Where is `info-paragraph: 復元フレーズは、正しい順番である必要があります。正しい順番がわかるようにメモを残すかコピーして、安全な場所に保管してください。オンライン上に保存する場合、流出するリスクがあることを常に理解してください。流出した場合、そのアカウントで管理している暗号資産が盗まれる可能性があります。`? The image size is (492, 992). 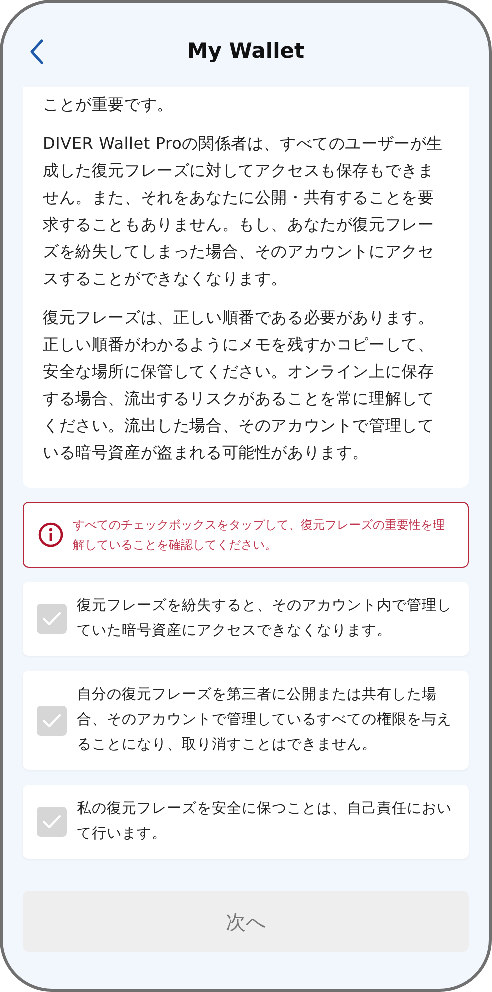 info-paragraph: 復元フレーズは、正しい順番である必要があります。正しい順番がわかるようにメモを残すかコピーして、安全な場所に保管してください。オンライン上に保存する場合、流出するリスクがあることを常に理解してください。流出した場合、そのアカウントで管理している暗号資産が盗まれる可能性があります。 is located at coordinates (239, 385).